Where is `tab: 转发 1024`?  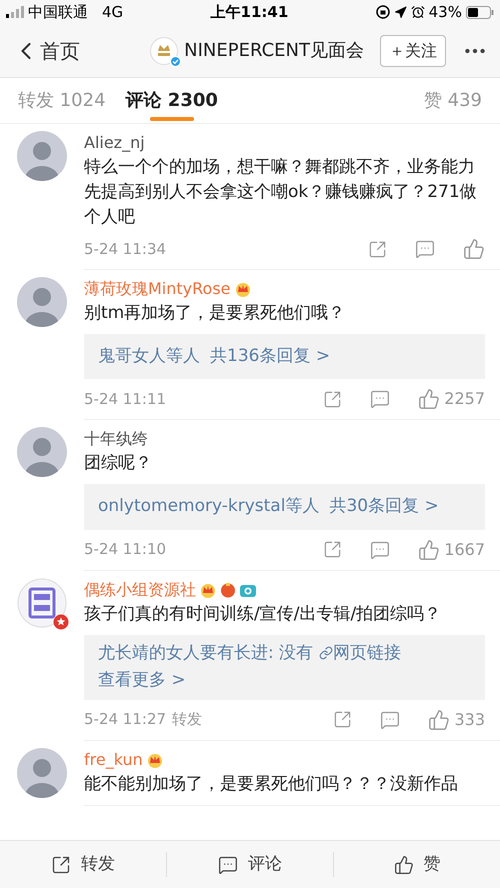 tab: 转发 1024 is located at coordinates (62, 100).